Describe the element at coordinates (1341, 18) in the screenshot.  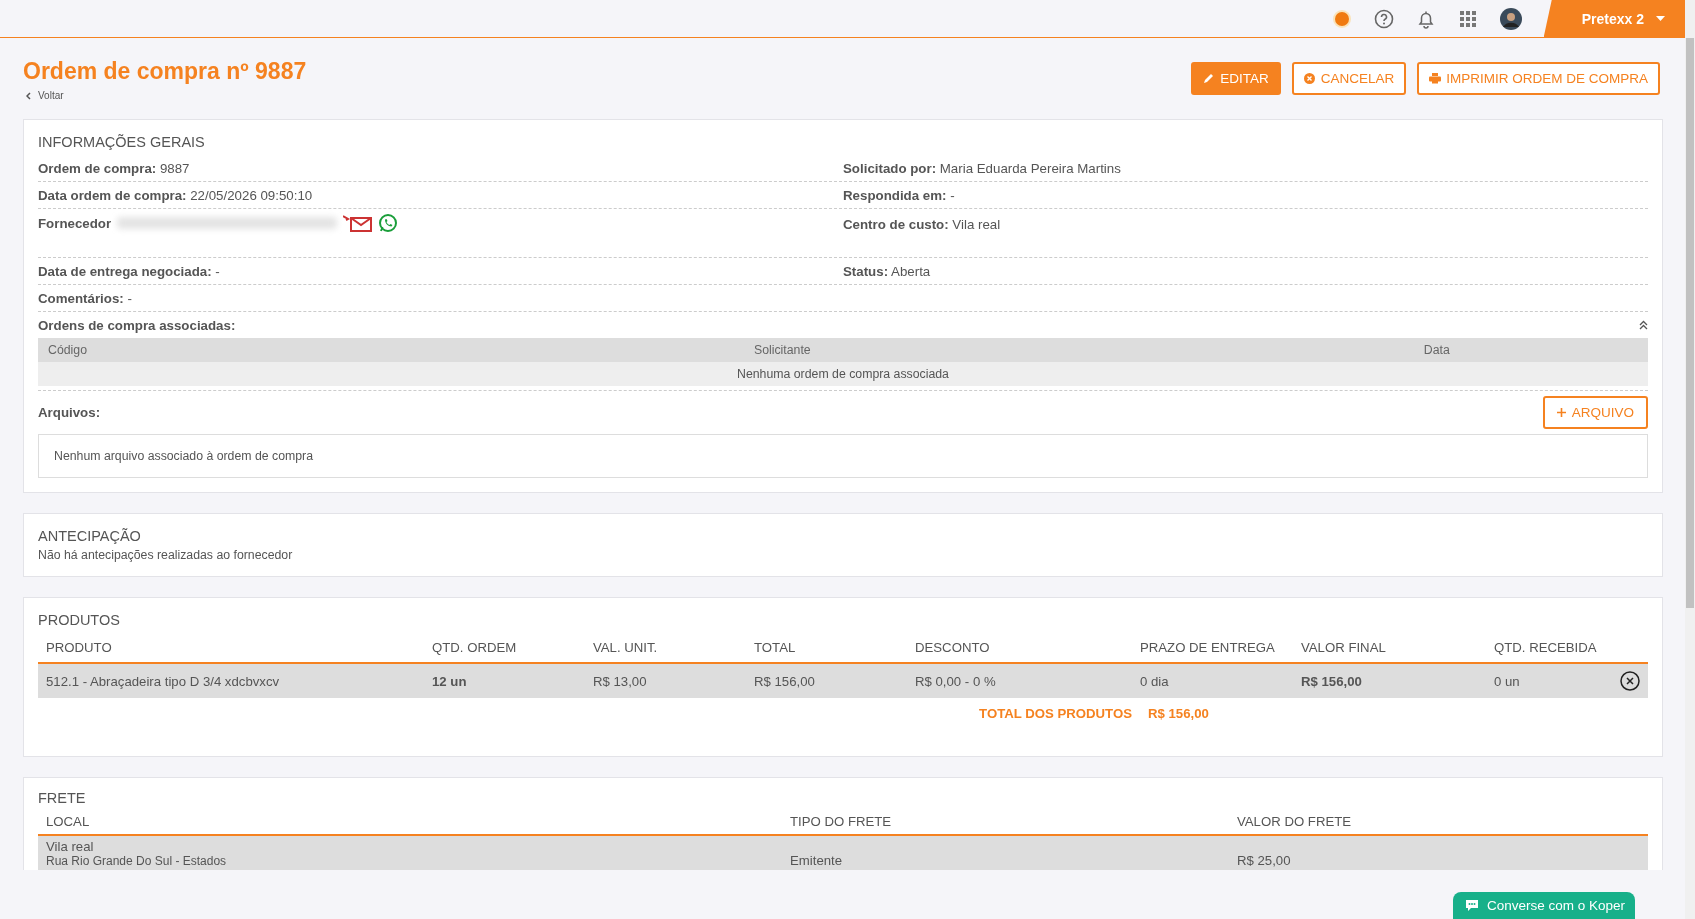
I see `sun-icon` at that location.